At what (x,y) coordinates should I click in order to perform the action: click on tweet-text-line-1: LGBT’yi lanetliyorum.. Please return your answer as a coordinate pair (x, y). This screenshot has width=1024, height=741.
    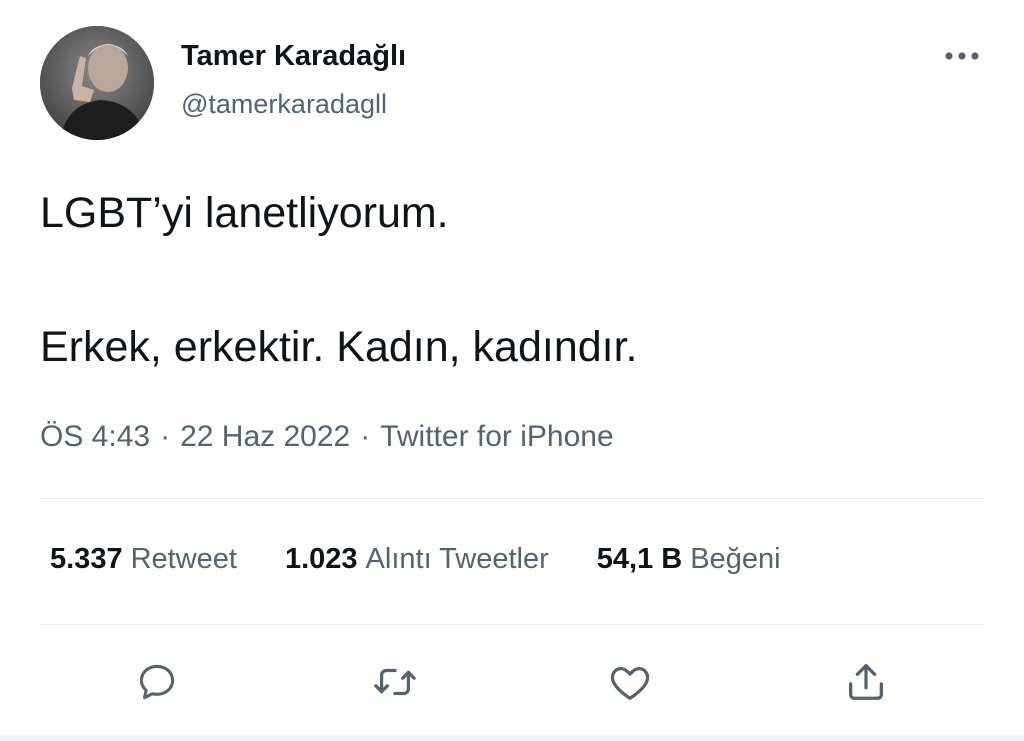
    Looking at the image, I should click on (244, 213).